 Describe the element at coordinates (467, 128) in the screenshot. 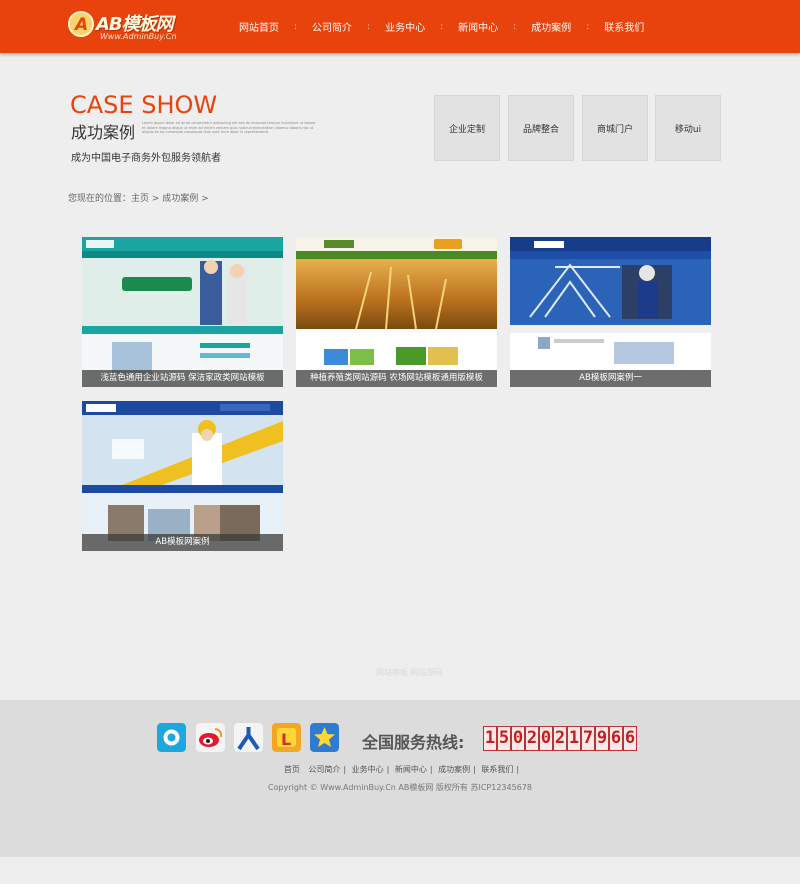

I see `category-custom: 企业定制` at that location.